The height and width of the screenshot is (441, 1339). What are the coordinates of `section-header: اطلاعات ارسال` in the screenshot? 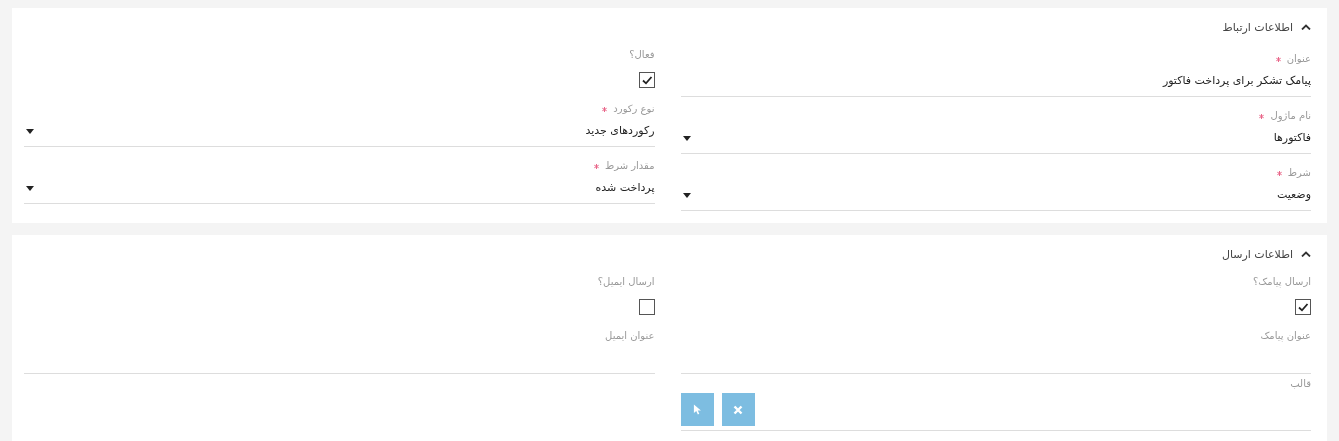 It's located at (1264, 254).